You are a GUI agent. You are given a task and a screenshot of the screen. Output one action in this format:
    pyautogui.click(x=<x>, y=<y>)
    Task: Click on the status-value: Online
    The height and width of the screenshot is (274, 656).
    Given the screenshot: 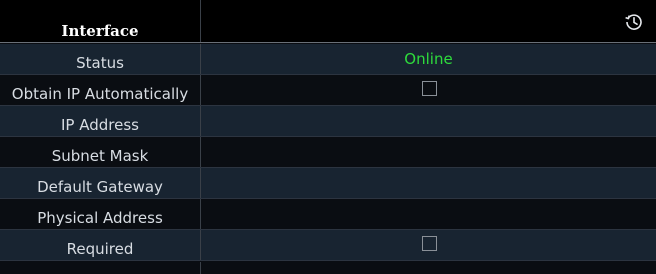 What is the action you would take?
    pyautogui.click(x=428, y=59)
    